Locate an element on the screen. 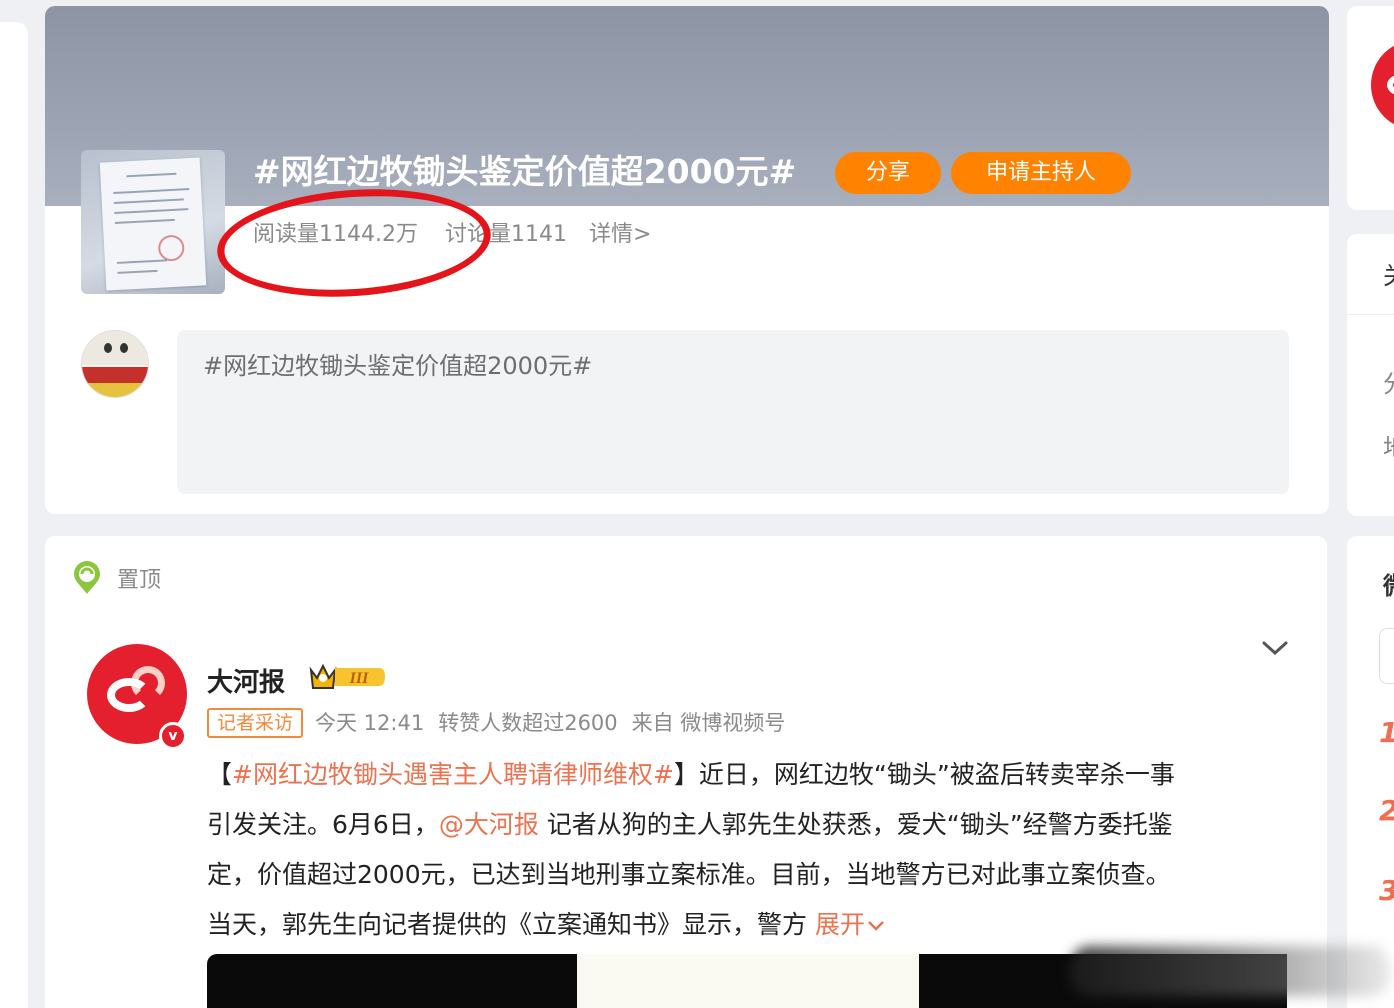  post-line-4: 当天，郭先生向记者提供的《立案通知书》显示，警方 展开 is located at coordinates (752, 925).